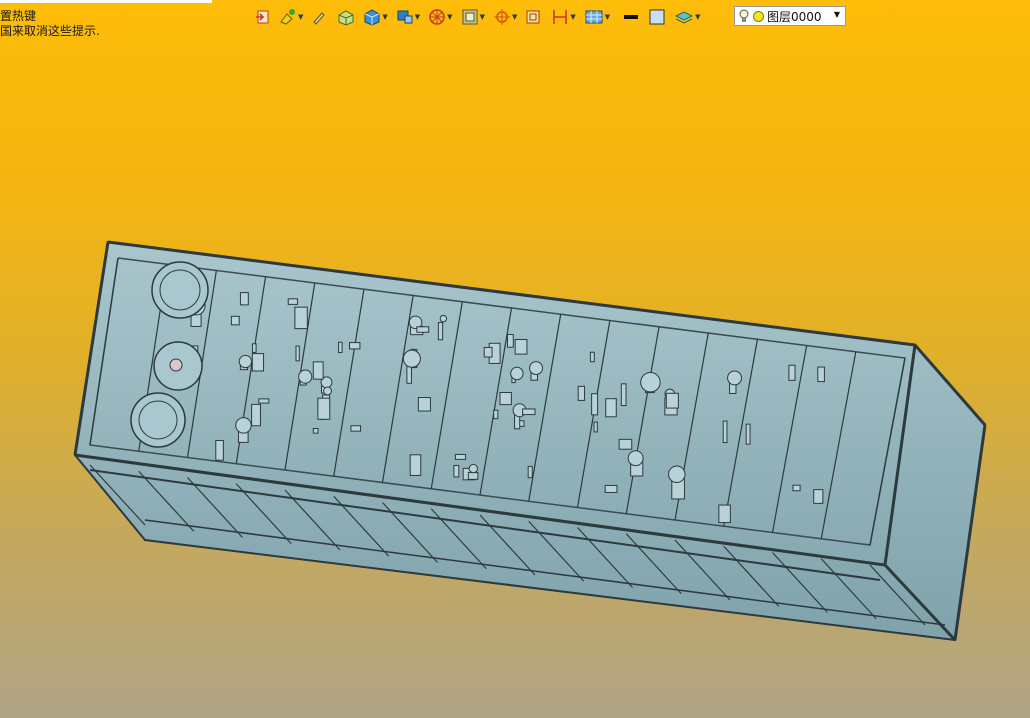  What do you see at coordinates (560, 17) in the screenshot?
I see `dimension-icon` at bounding box center [560, 17].